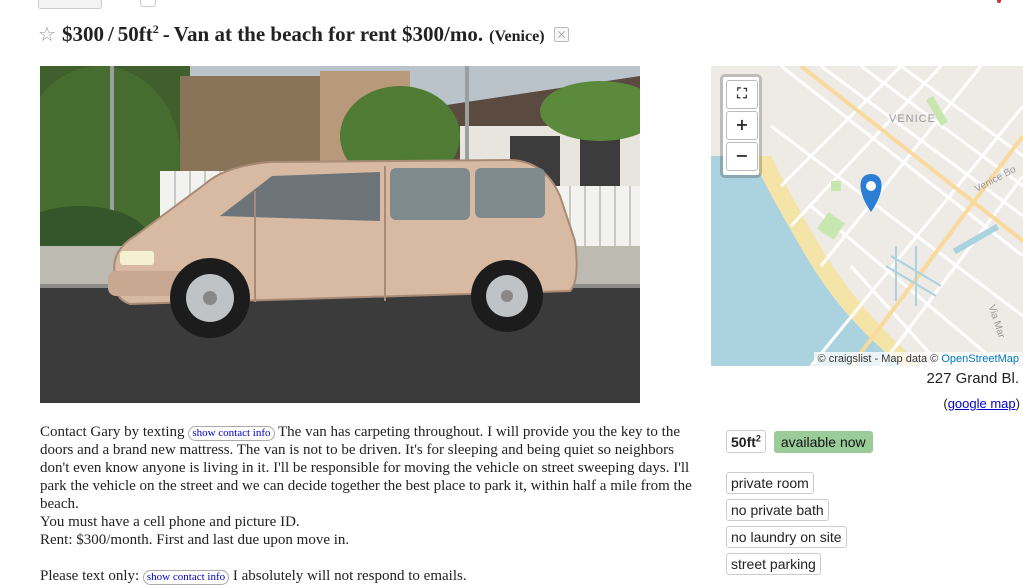 The height and width of the screenshot is (585, 1023). What do you see at coordinates (918, 359) in the screenshot?
I see `map-attribution: © craigslist - Map data © OpenStreetMap` at bounding box center [918, 359].